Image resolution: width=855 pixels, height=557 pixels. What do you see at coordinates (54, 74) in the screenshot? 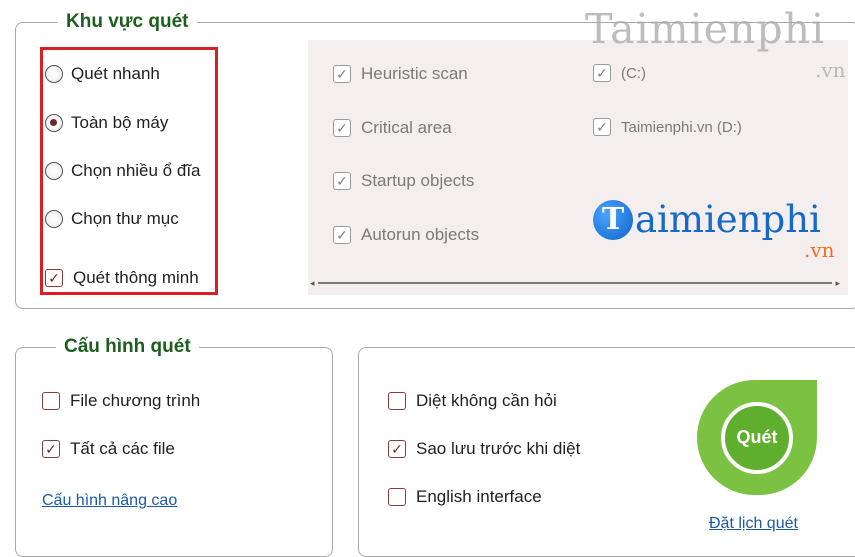
I see `radio-quick-icon` at bounding box center [54, 74].